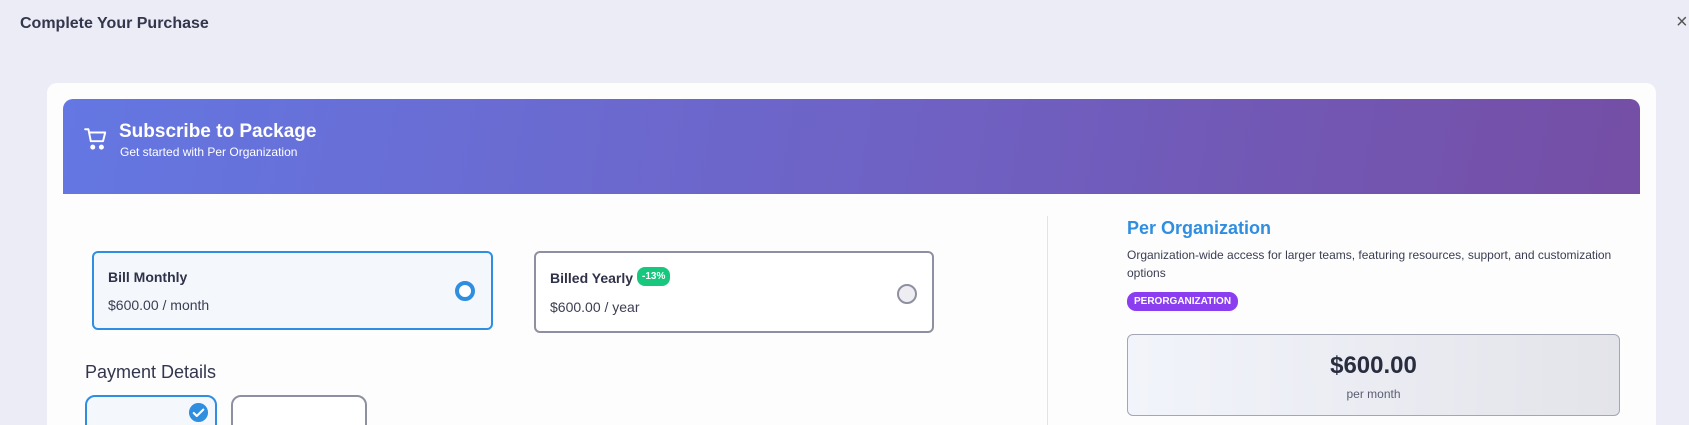  What do you see at coordinates (114, 23) in the screenshot?
I see `modal-title: Complete Your Purchase` at bounding box center [114, 23].